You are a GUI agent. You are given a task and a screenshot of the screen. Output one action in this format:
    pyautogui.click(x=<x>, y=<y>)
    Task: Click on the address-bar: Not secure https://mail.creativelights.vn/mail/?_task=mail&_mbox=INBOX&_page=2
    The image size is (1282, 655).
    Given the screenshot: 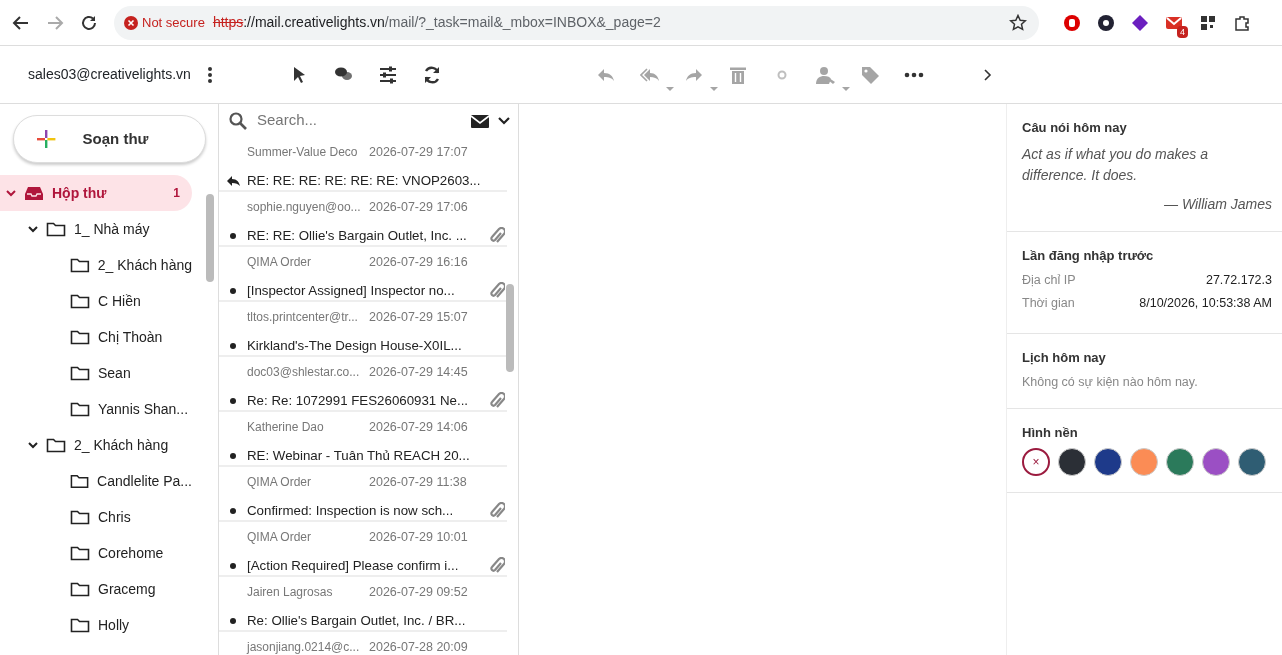 What is the action you would take?
    pyautogui.click(x=576, y=22)
    